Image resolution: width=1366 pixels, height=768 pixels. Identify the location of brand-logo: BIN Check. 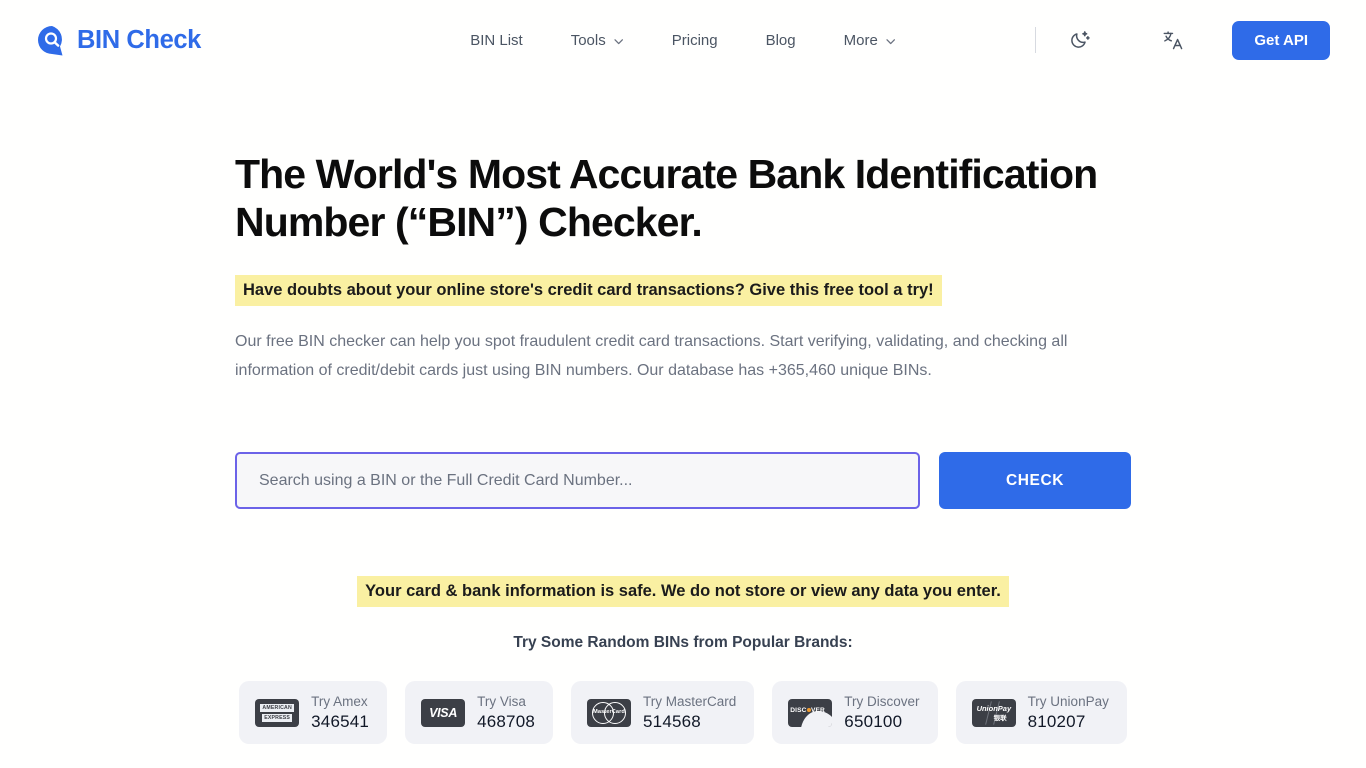
(118, 40).